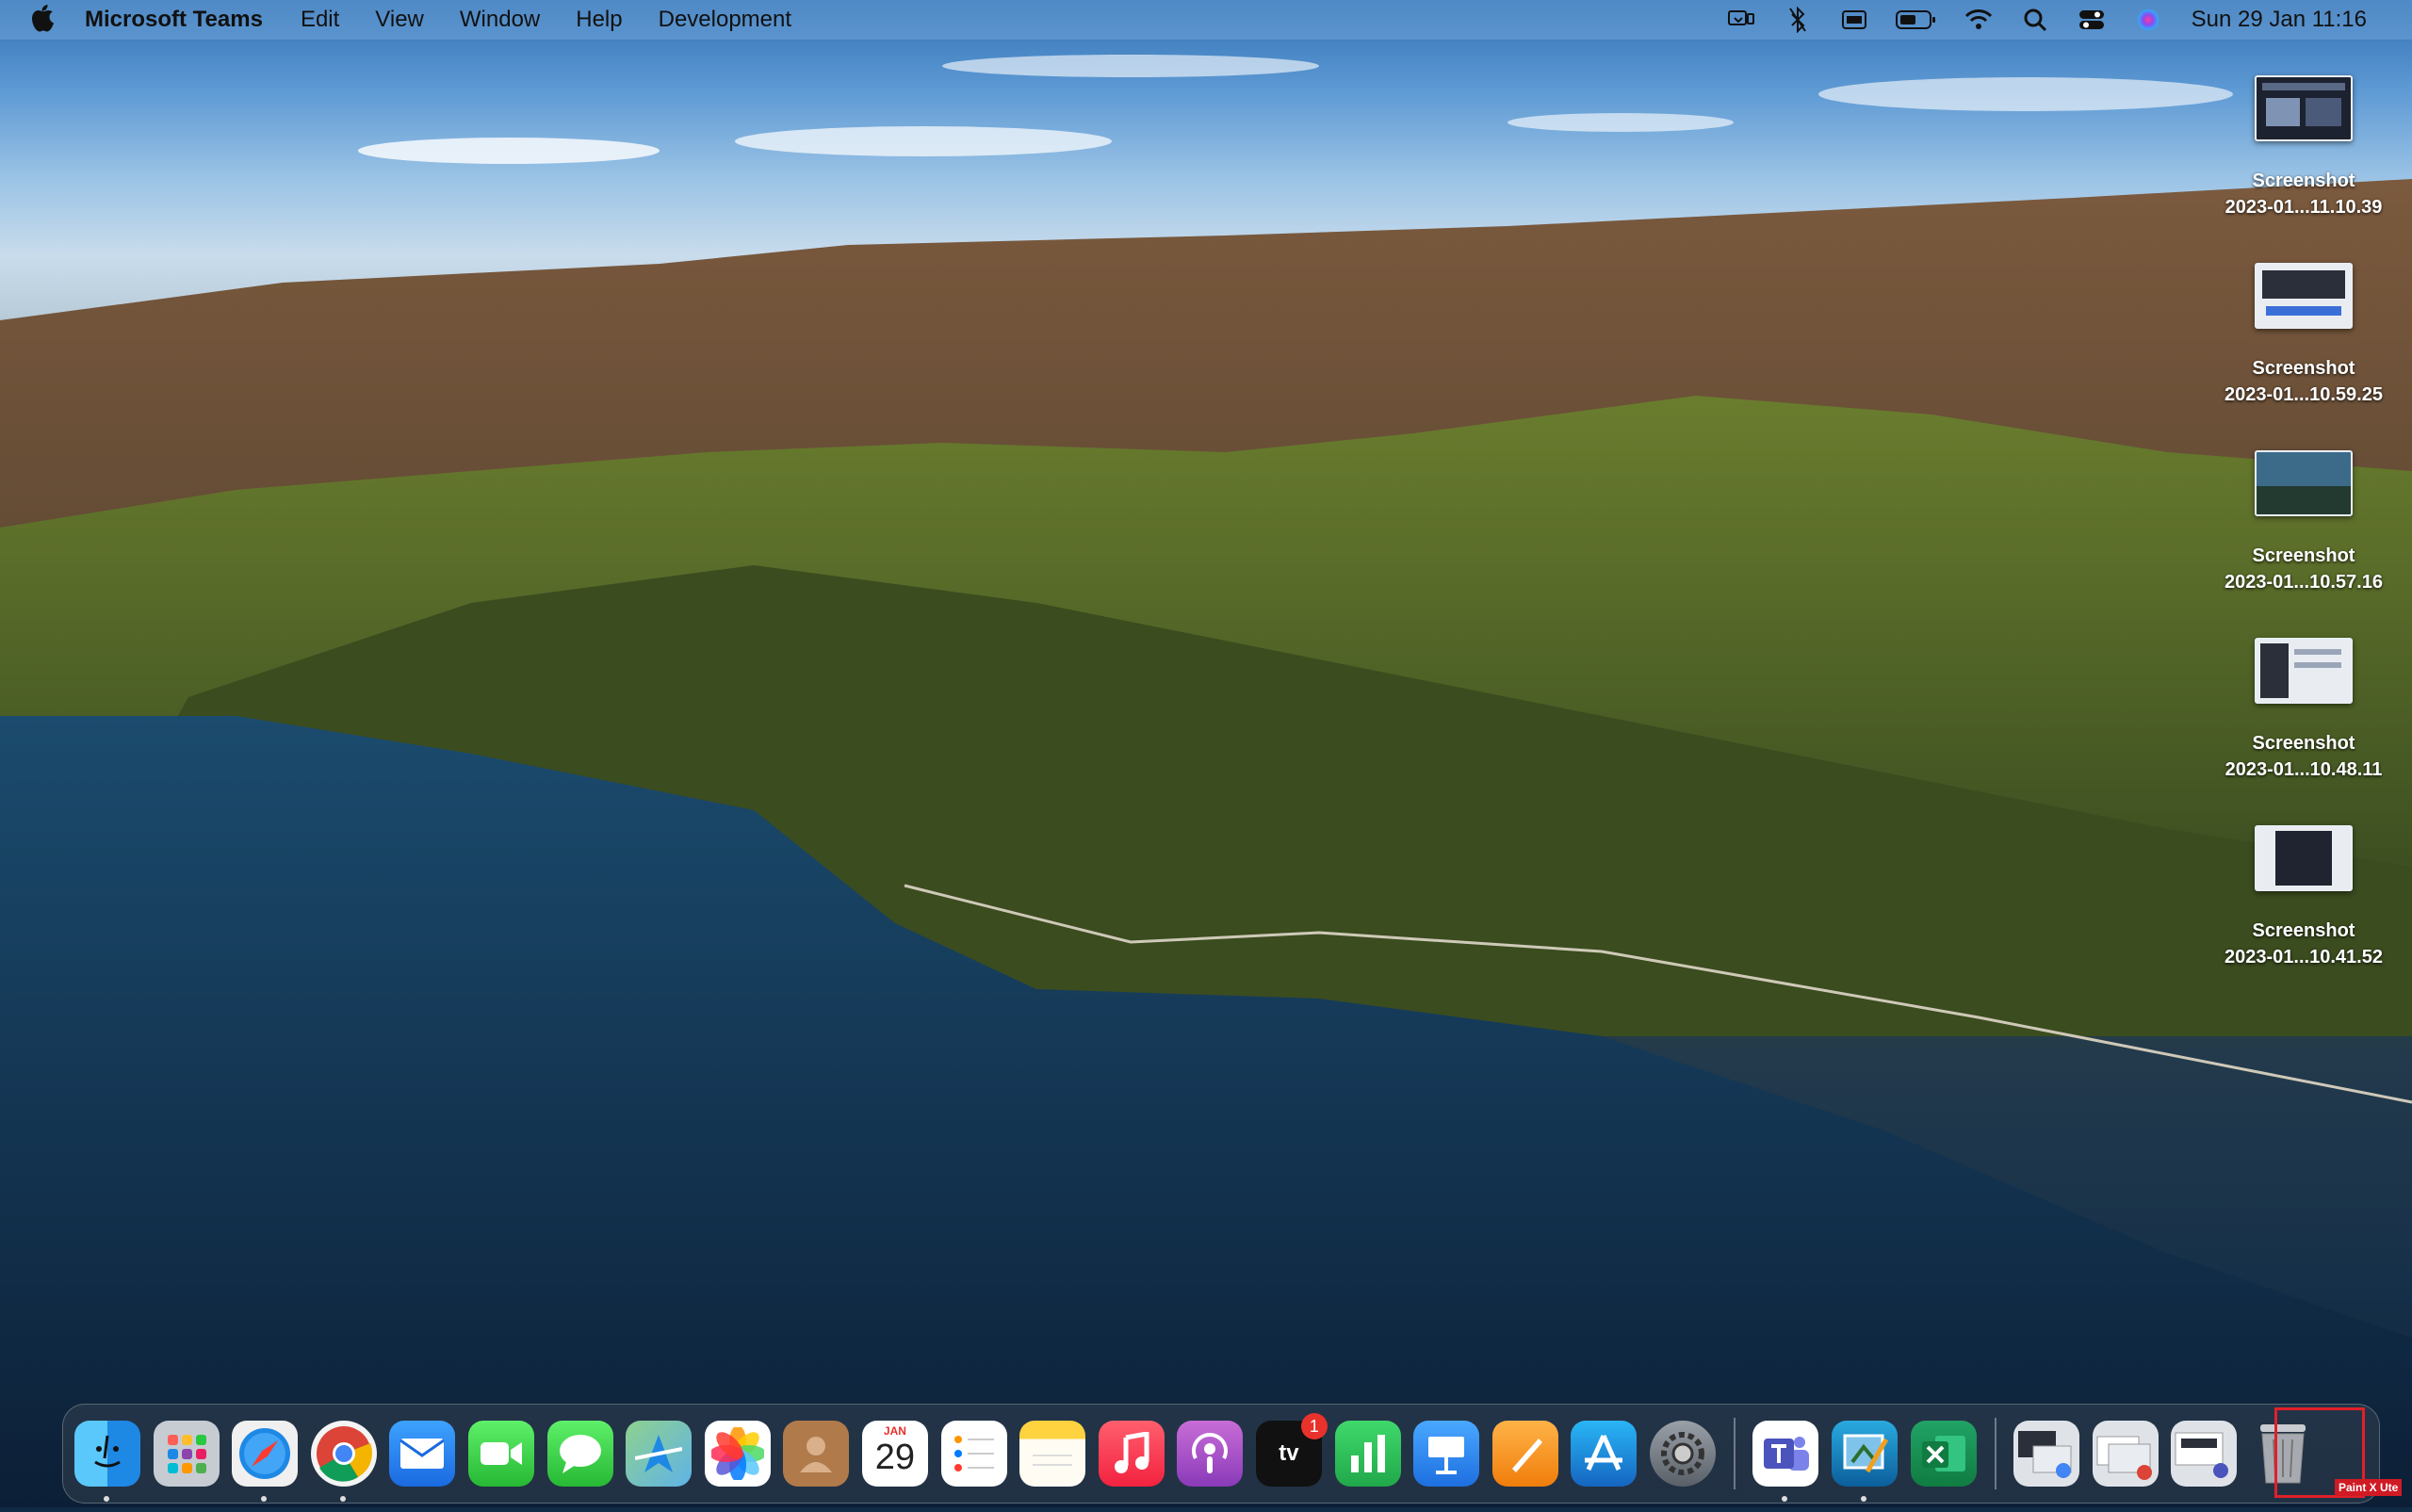 The image size is (2412, 1512). Describe the element at coordinates (599, 20) in the screenshot. I see `menu-help: Help` at that location.